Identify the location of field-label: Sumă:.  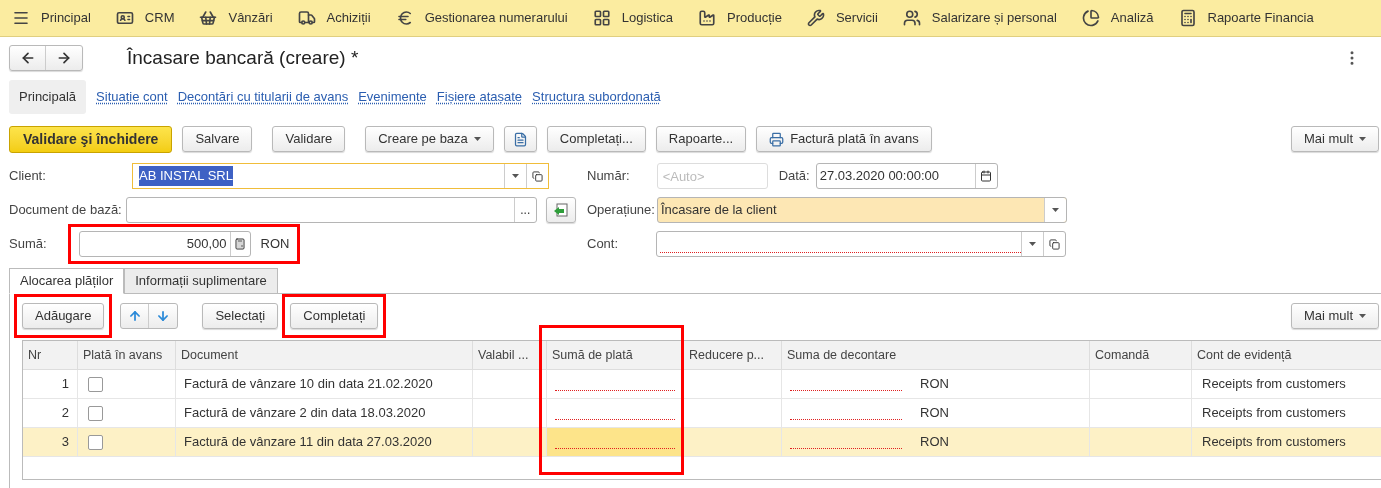
(28, 244).